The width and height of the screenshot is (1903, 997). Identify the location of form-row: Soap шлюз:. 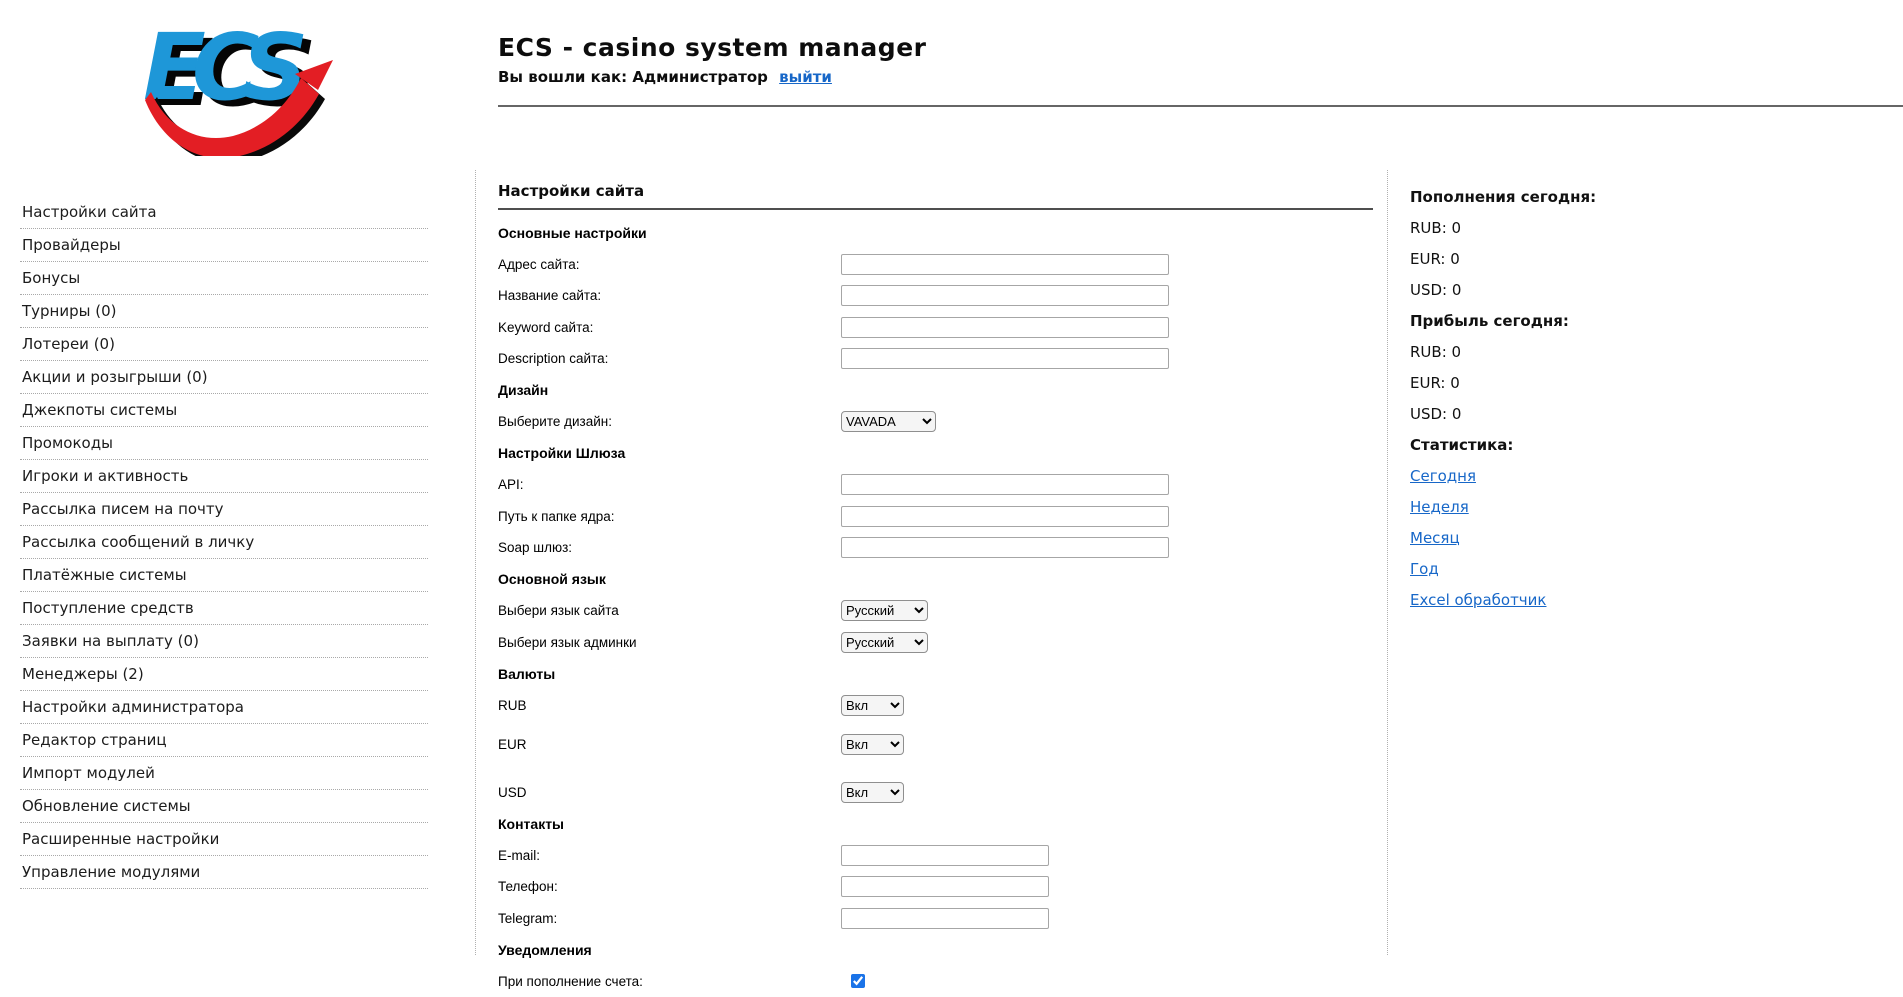
(942, 548).